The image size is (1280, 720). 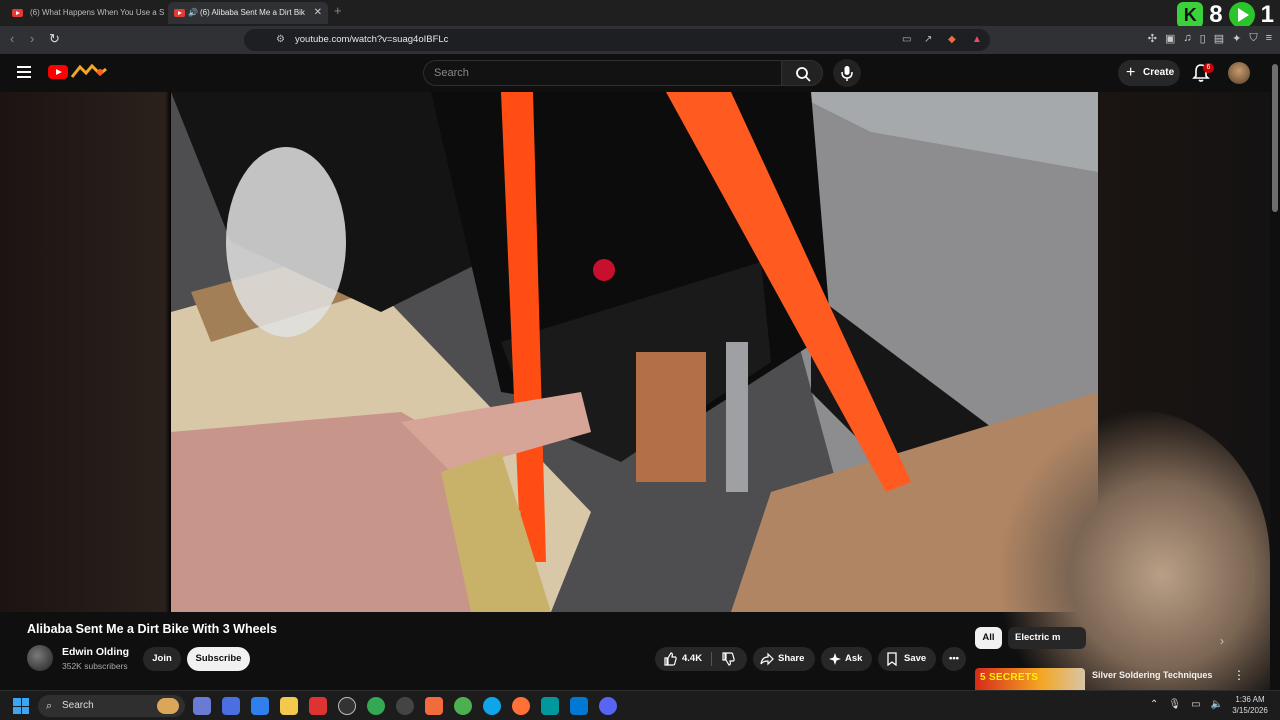 What do you see at coordinates (95, 652) in the screenshot?
I see `channel-name: Edwin Olding` at bounding box center [95, 652].